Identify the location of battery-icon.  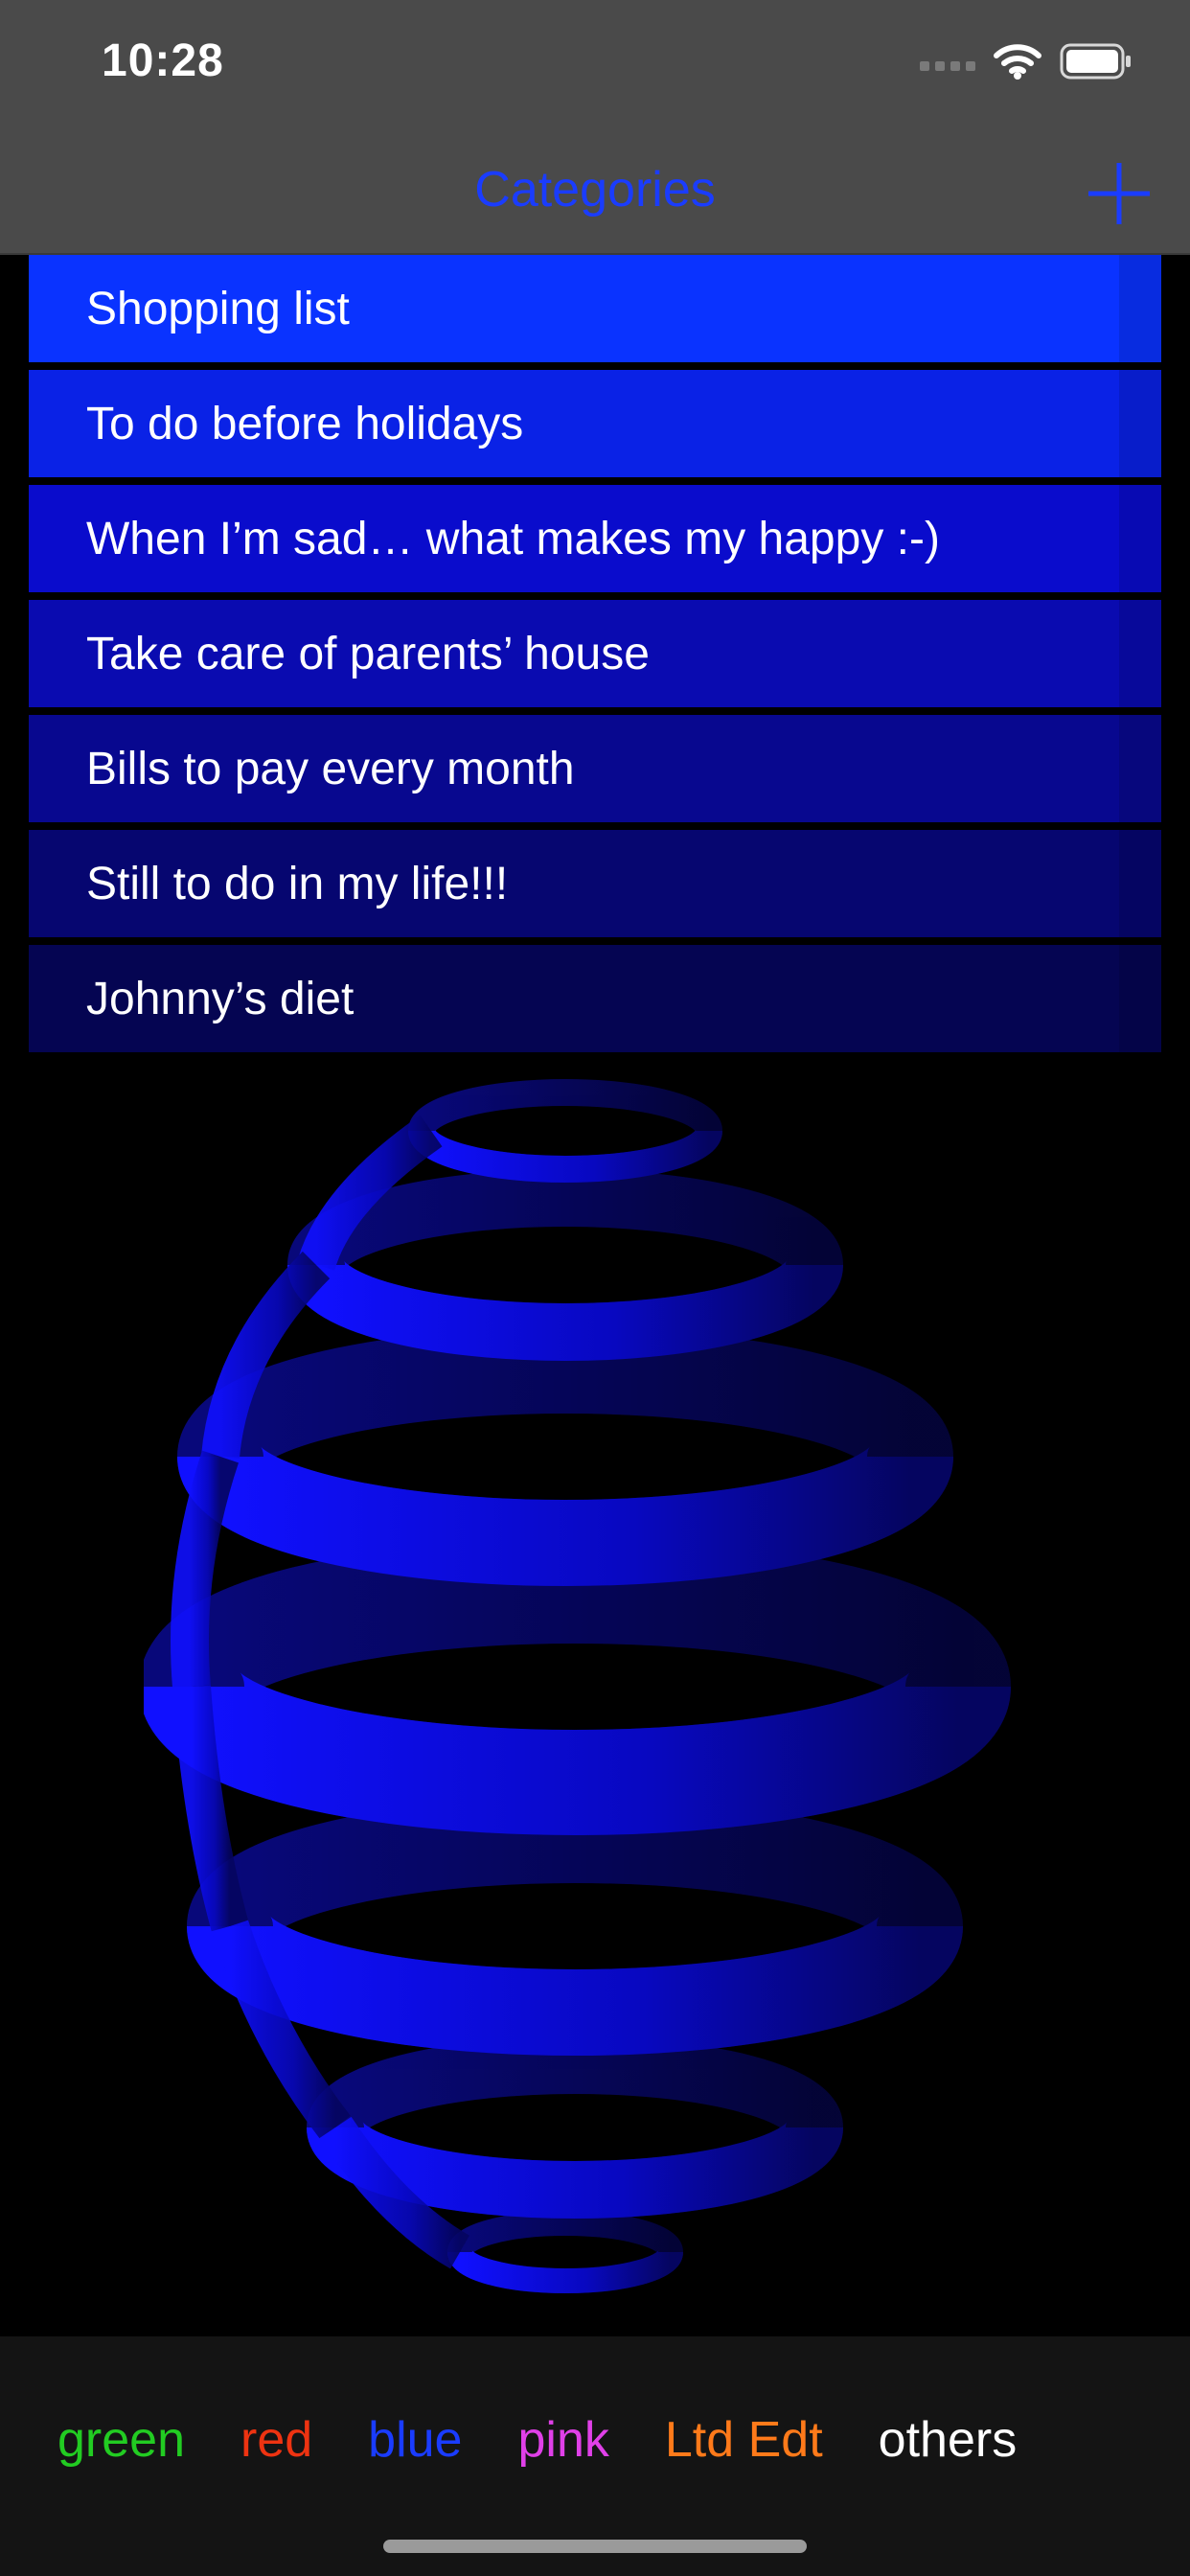
(1096, 62).